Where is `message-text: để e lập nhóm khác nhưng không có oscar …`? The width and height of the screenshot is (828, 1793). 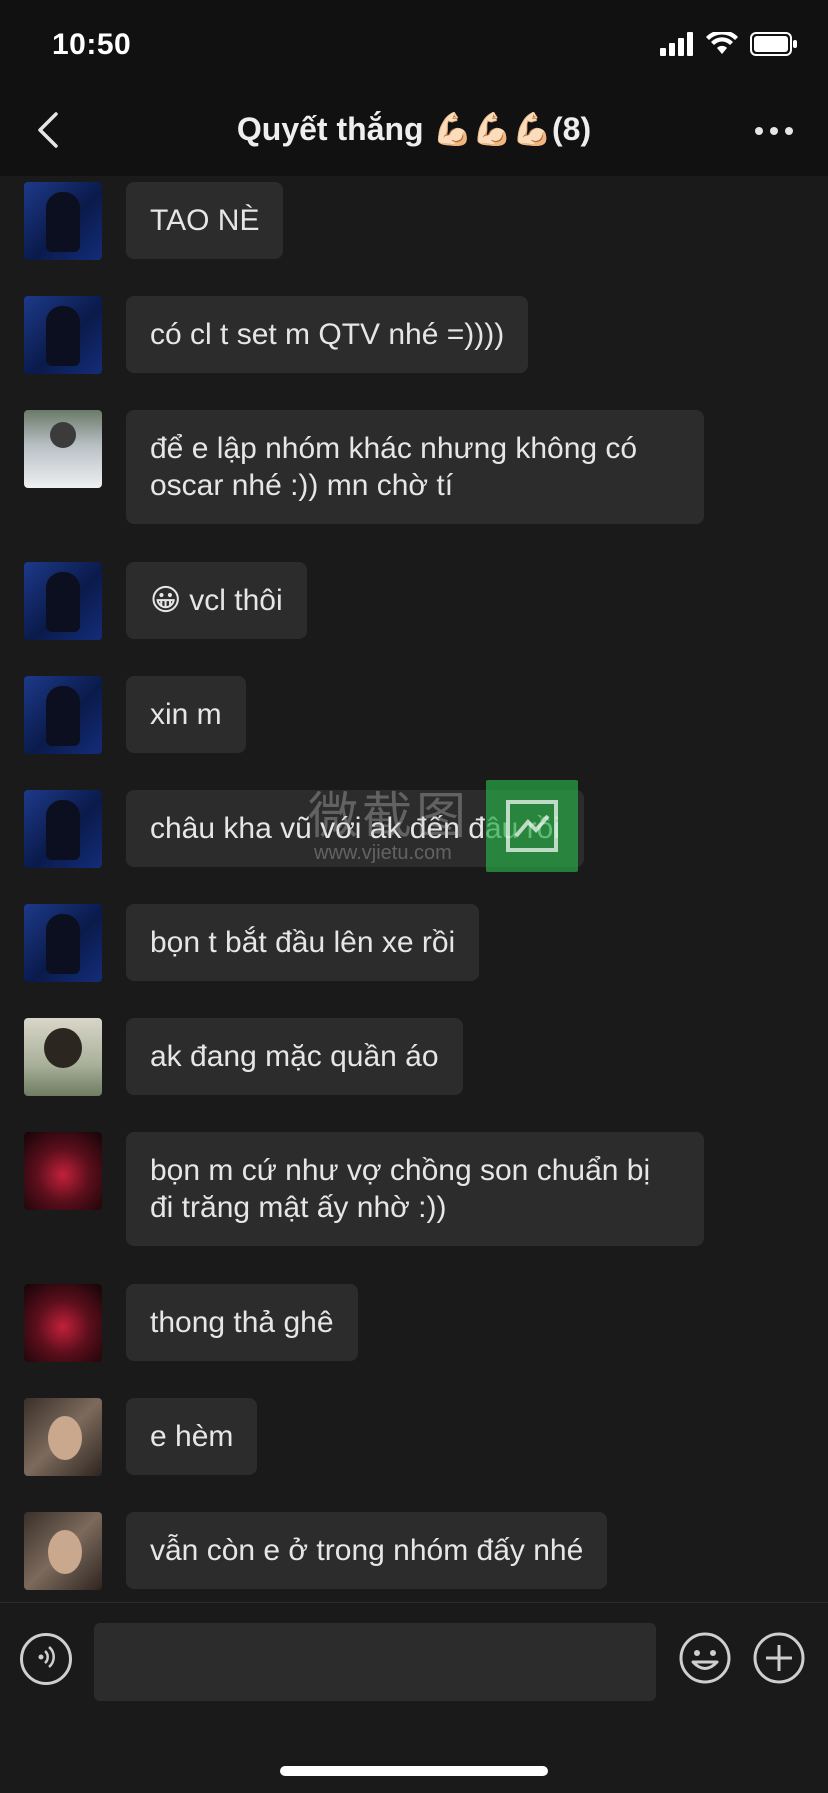
message-text: để e lập nhóm khác nhưng không có oscar … is located at coordinates (394, 467).